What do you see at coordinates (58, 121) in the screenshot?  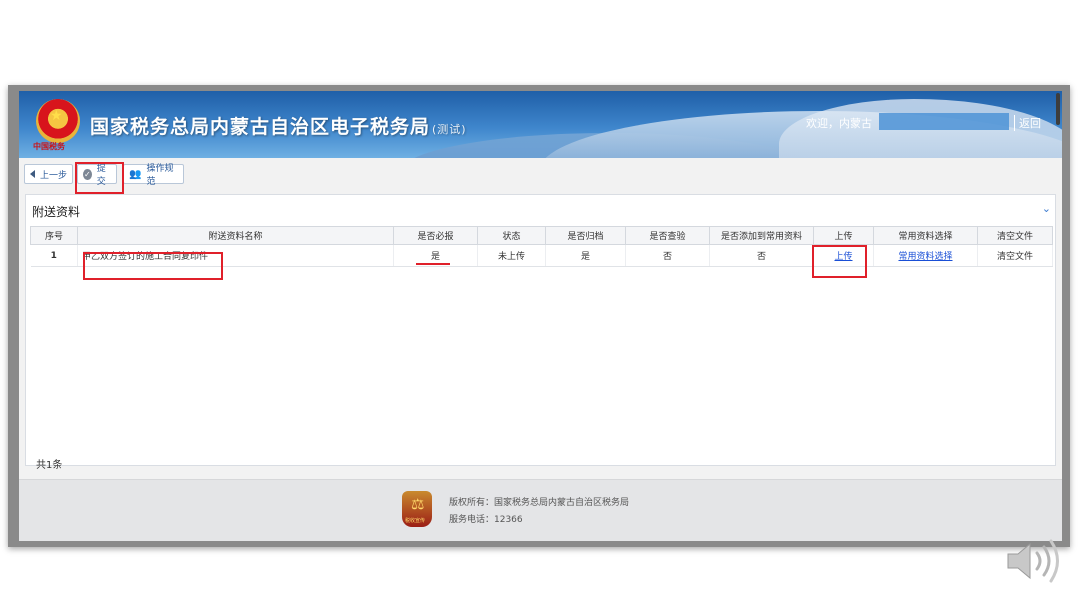 I see `national-emblem-icon: ★` at bounding box center [58, 121].